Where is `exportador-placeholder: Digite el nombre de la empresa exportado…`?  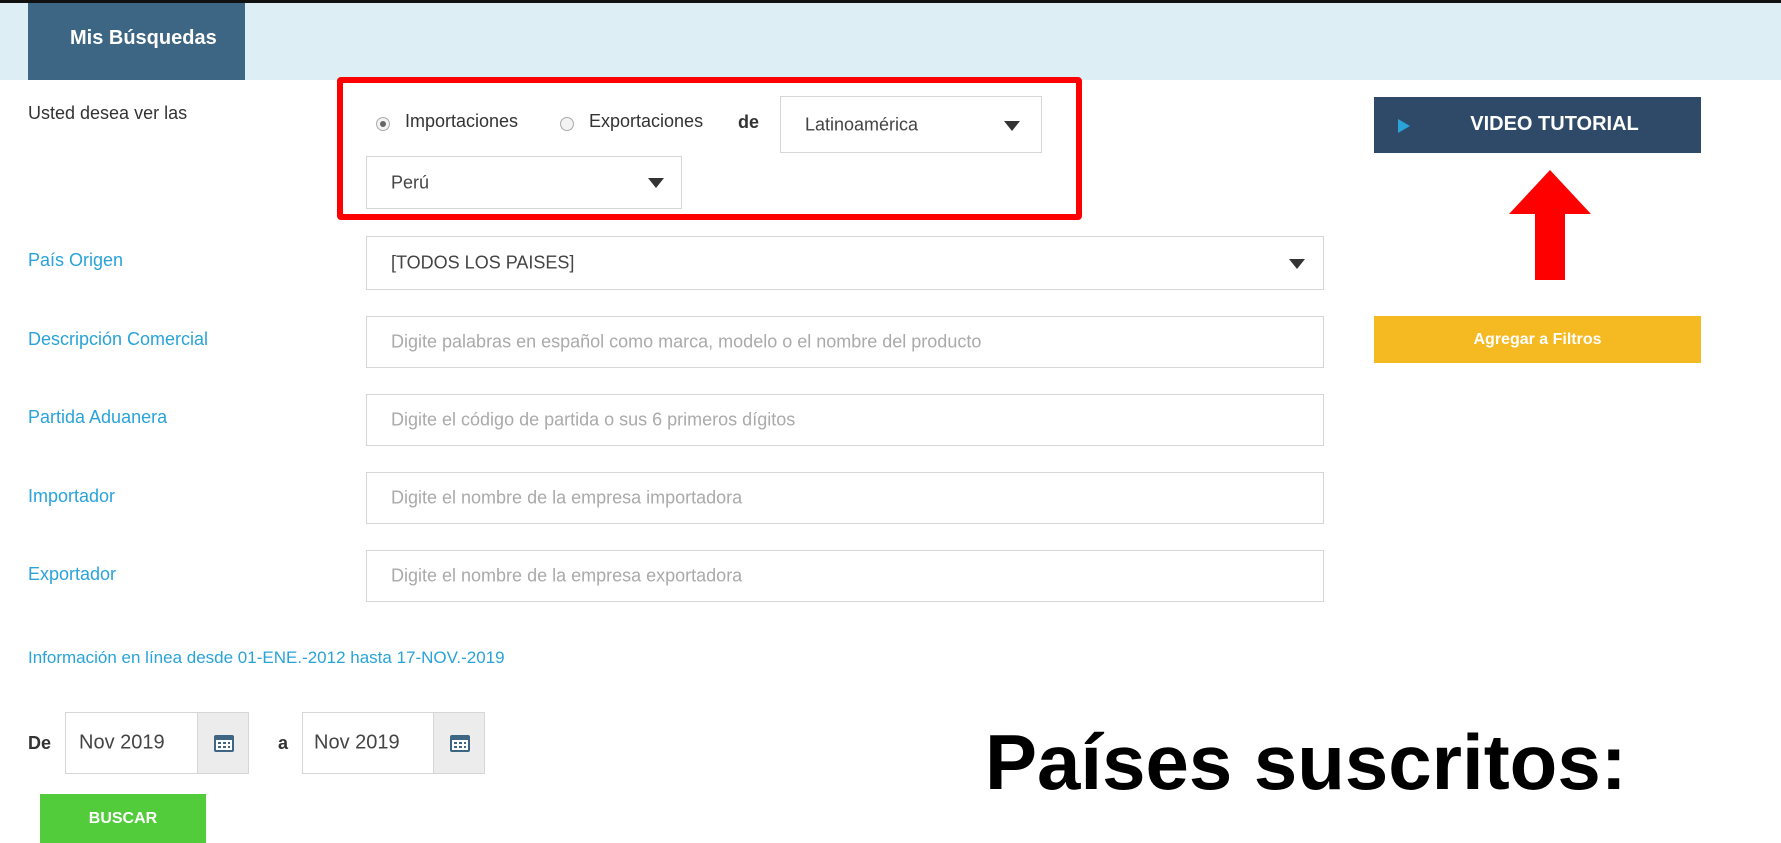
exportador-placeholder: Digite el nombre de la empresa exportado… is located at coordinates (567, 575).